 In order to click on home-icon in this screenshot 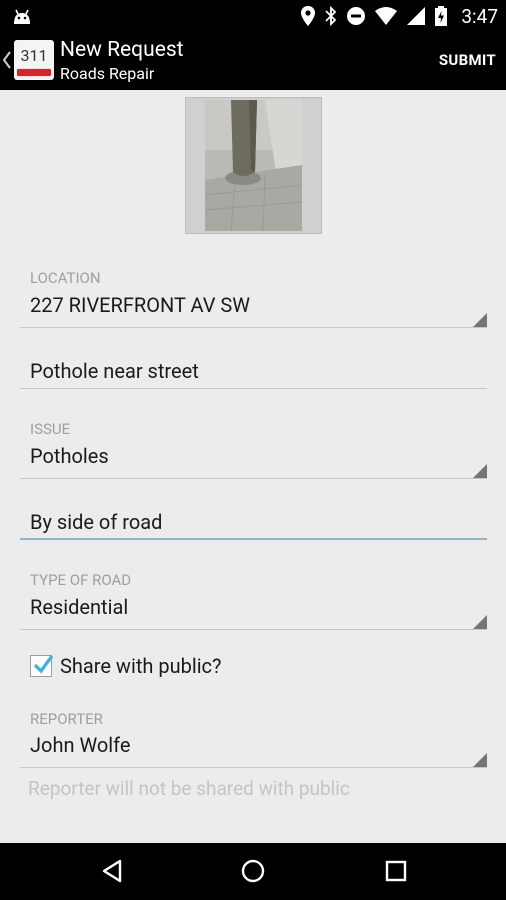, I will do `click(253, 871)`.